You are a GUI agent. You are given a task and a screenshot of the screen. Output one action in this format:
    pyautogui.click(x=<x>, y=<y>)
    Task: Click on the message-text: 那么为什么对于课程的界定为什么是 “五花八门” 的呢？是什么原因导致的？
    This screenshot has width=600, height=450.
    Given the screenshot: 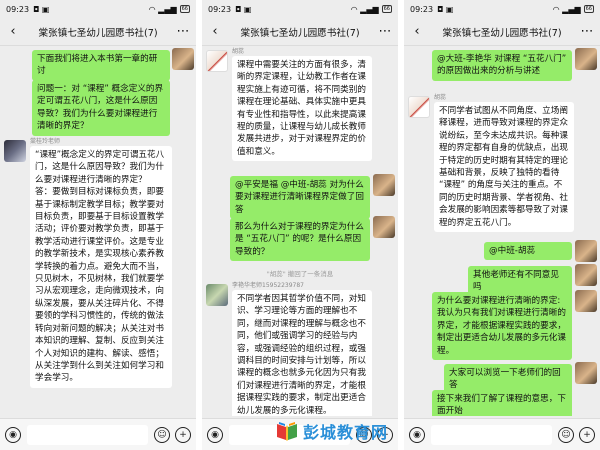 What is the action you would take?
    pyautogui.click(x=300, y=240)
    